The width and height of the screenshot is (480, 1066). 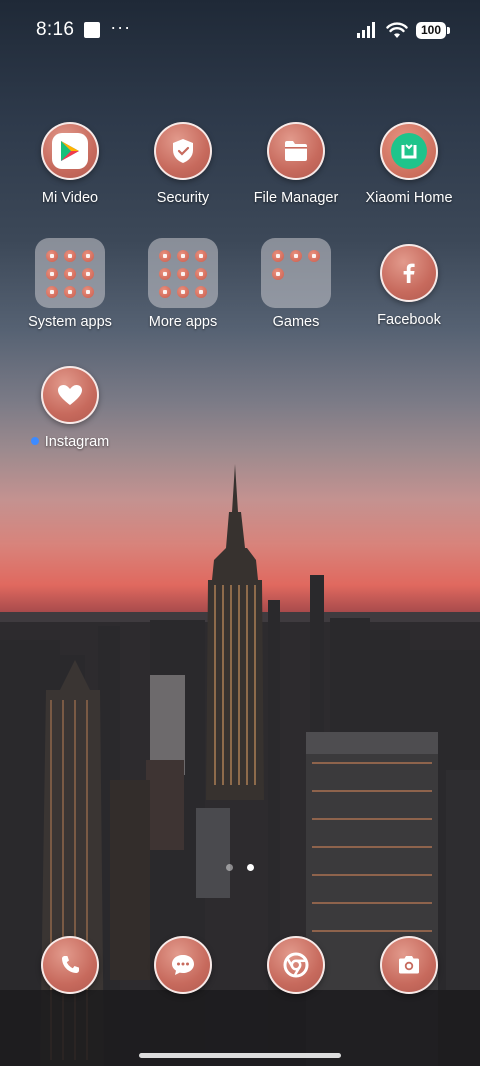 I want to click on message-icon, so click(x=183, y=965).